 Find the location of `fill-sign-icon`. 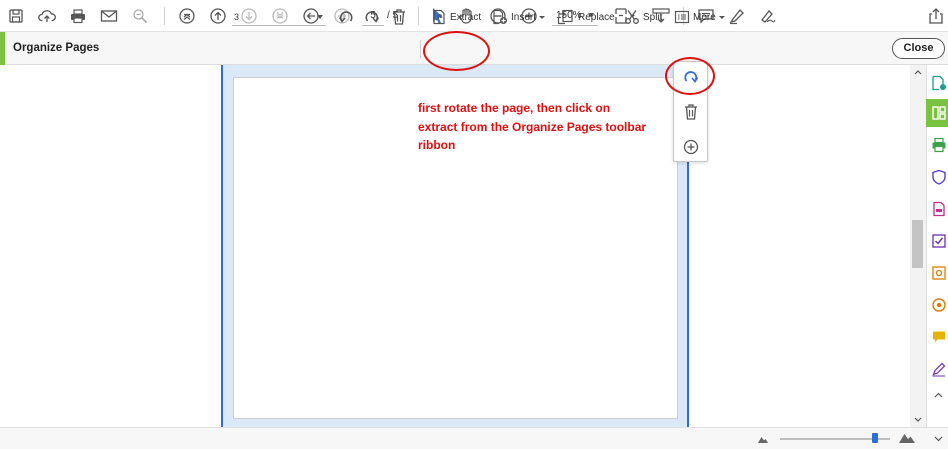

fill-sign-icon is located at coordinates (938, 241).